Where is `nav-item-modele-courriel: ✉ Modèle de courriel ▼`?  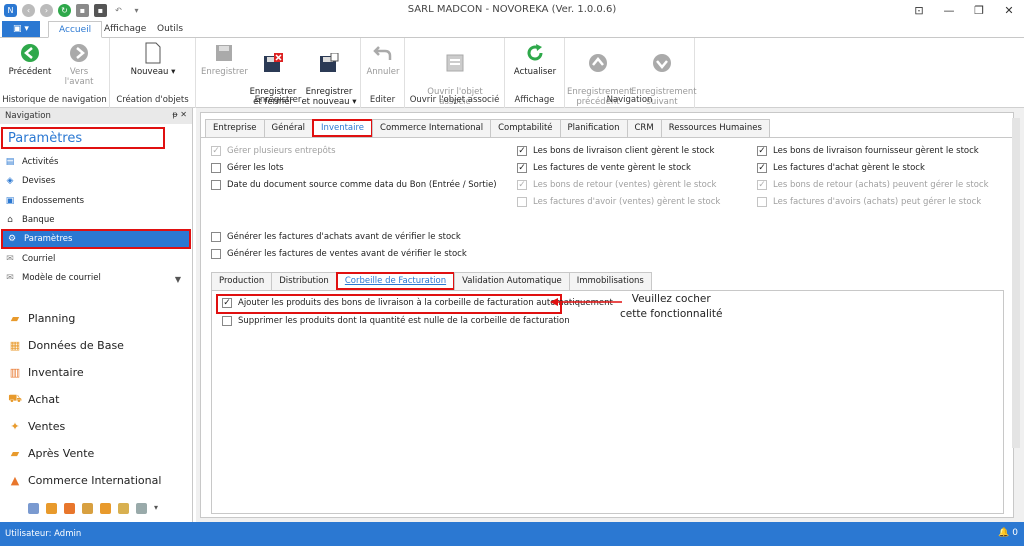
nav-item-modele-courriel: ✉ Modèle de courriel ▼ is located at coordinates (96, 278).